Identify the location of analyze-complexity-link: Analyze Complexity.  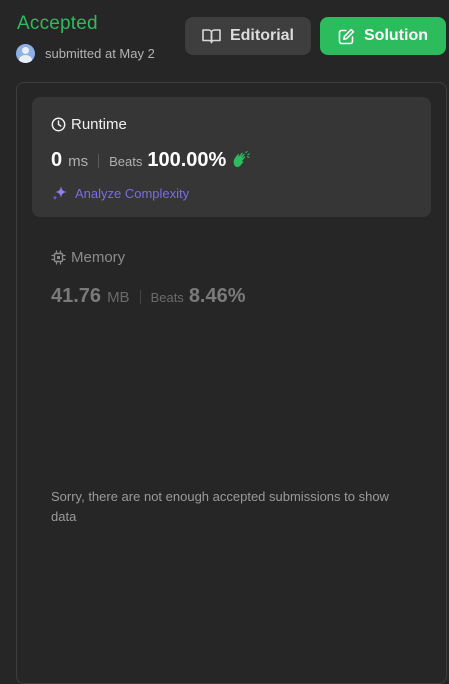
(120, 193).